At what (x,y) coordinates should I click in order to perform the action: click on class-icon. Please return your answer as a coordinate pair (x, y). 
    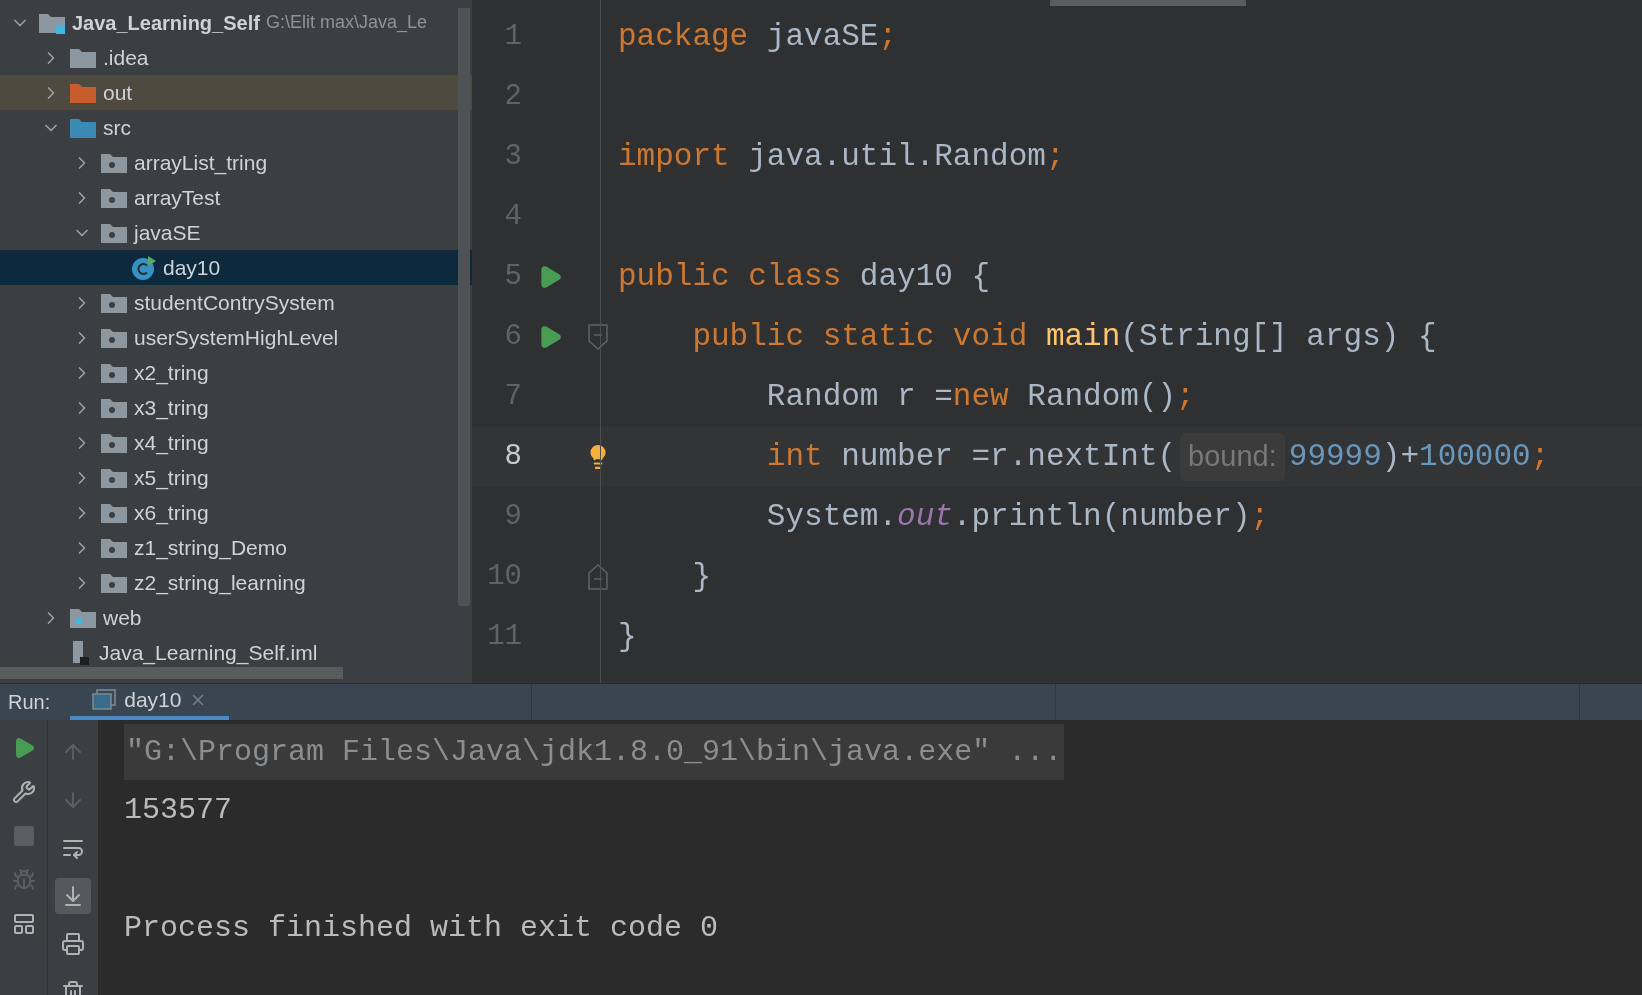
    Looking at the image, I should click on (144, 267).